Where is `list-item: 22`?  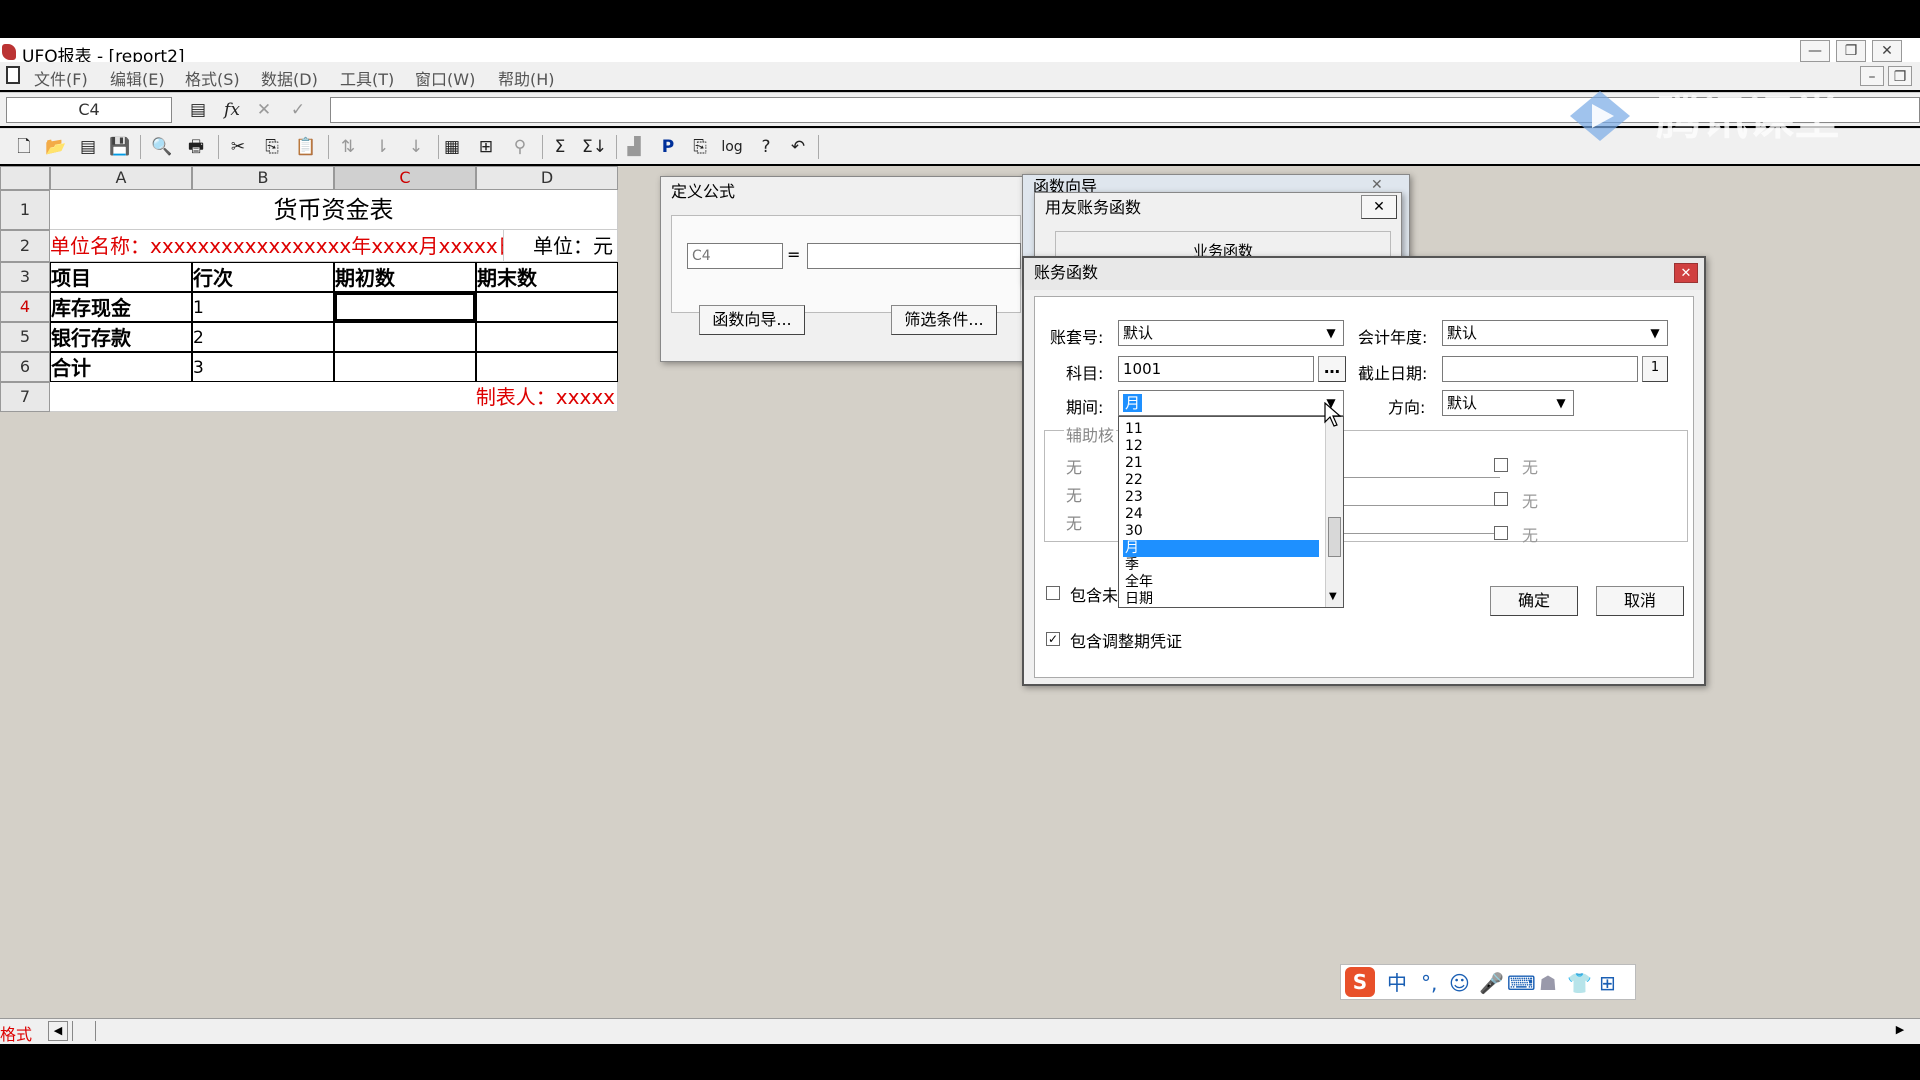
list-item: 22 is located at coordinates (1221, 480).